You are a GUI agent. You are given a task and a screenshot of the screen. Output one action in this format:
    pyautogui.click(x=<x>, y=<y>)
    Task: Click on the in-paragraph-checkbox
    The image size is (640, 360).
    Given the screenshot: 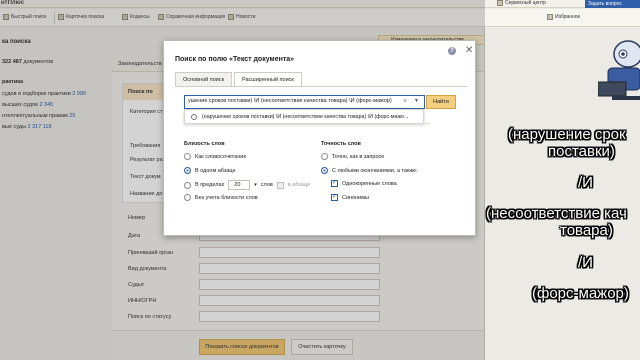 What is the action you would take?
    pyautogui.click(x=280, y=185)
    